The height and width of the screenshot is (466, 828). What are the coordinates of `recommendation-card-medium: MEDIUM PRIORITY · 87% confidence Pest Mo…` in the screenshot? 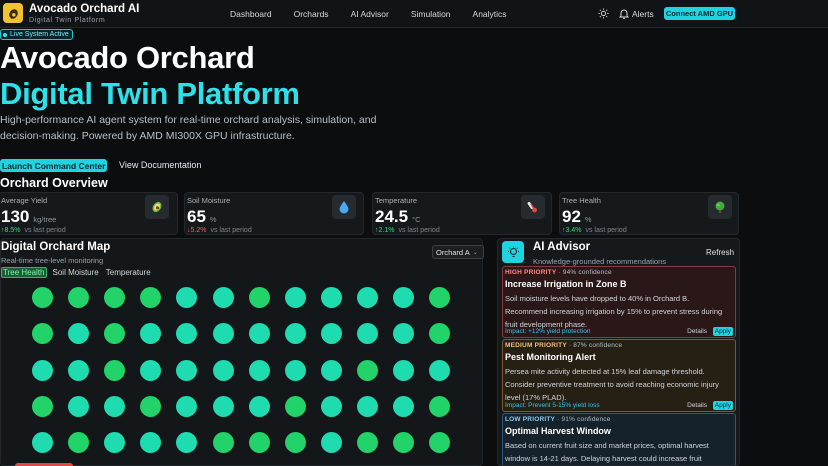 It's located at (619, 375).